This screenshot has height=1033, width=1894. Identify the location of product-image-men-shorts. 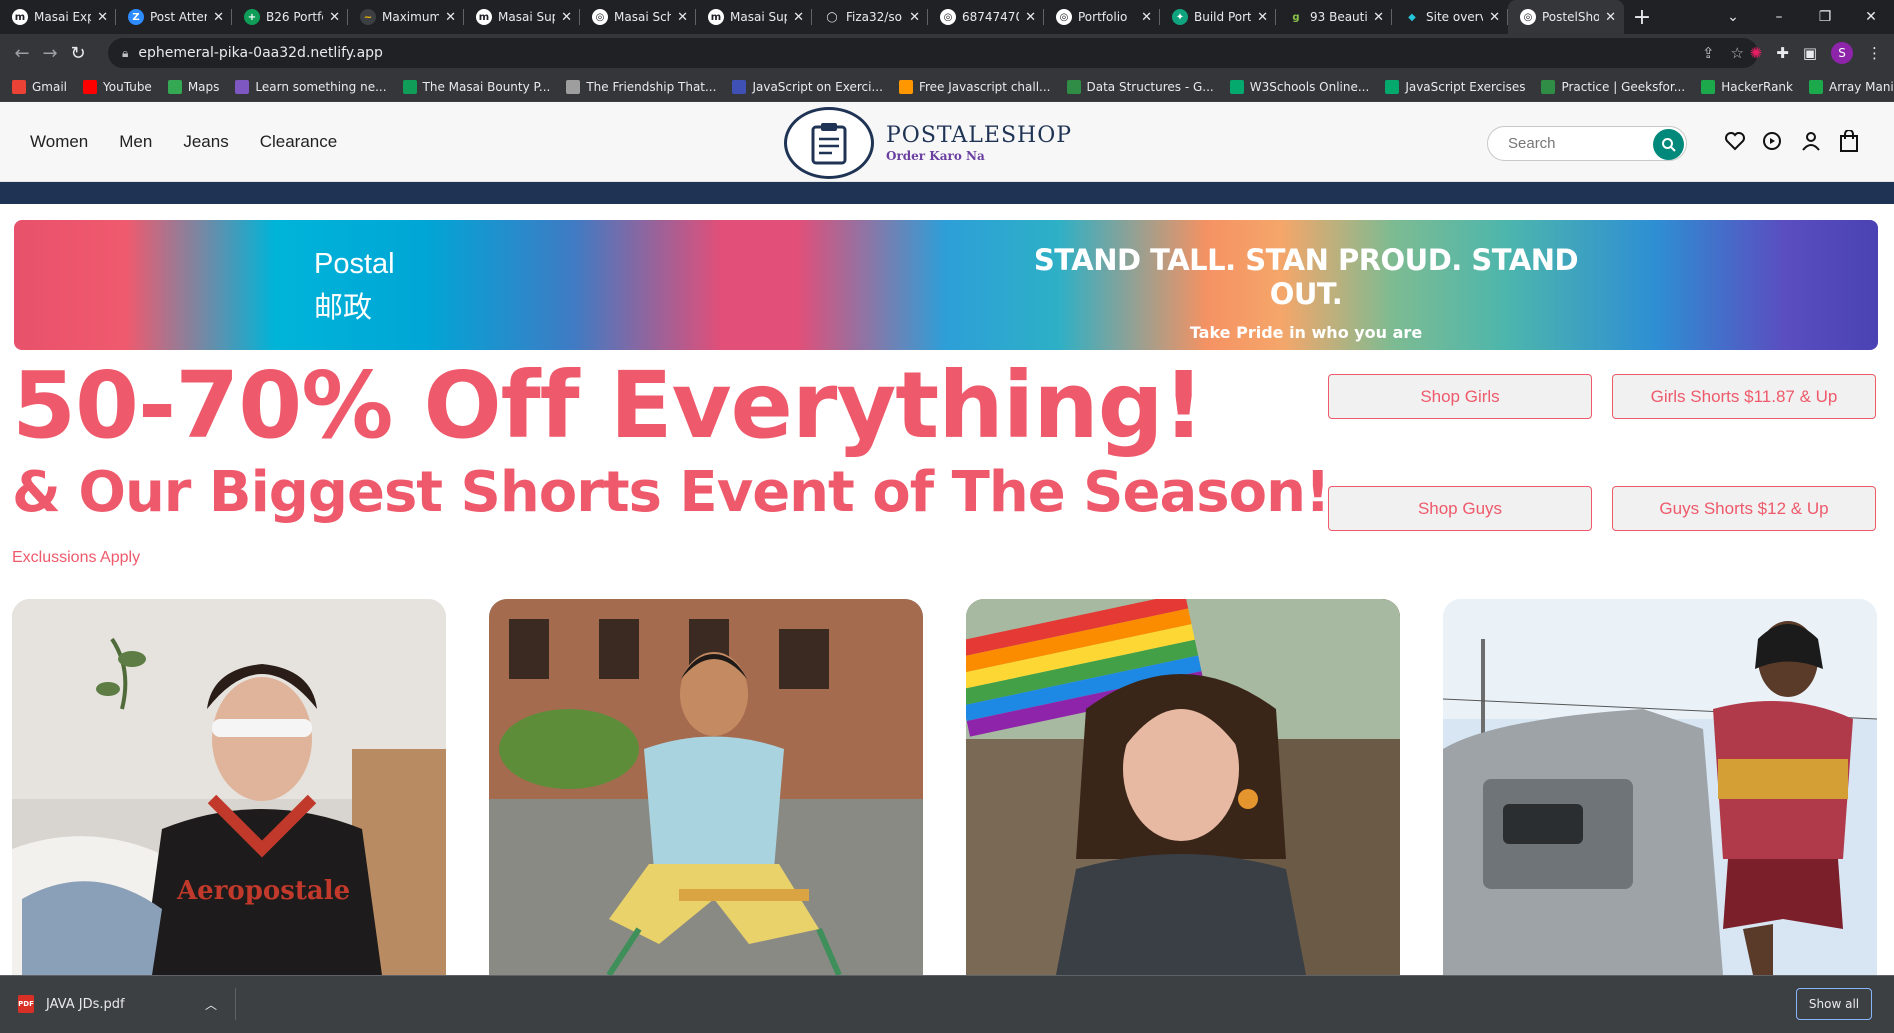
(706, 787).